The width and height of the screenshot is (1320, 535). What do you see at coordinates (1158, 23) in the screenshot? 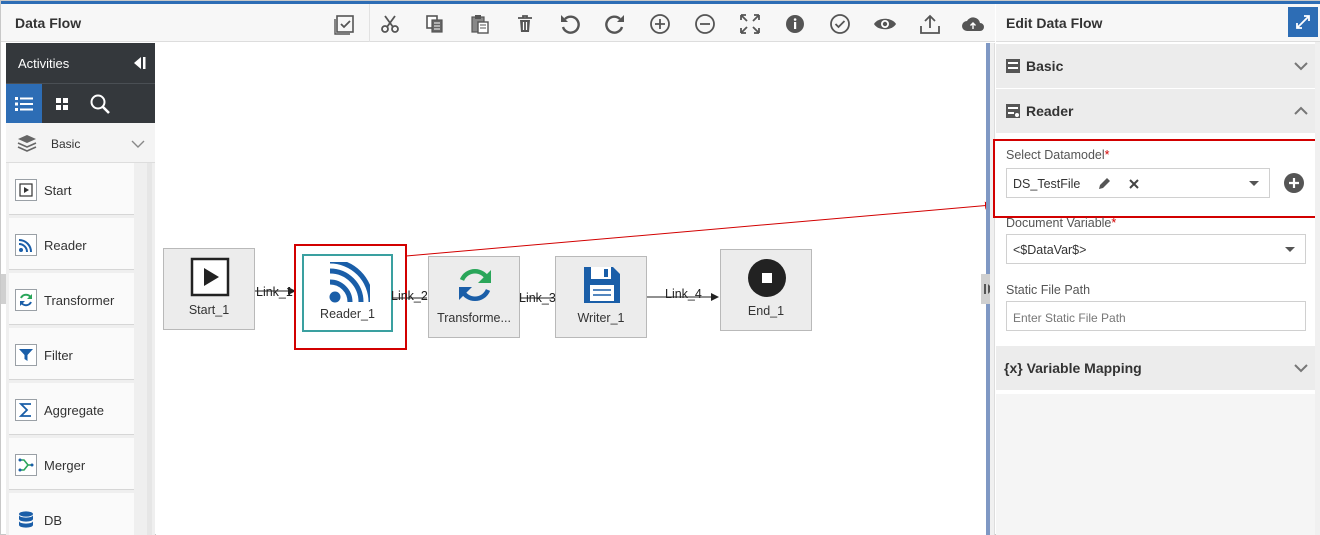
I see `panel-header: Edit Data Flow` at bounding box center [1158, 23].